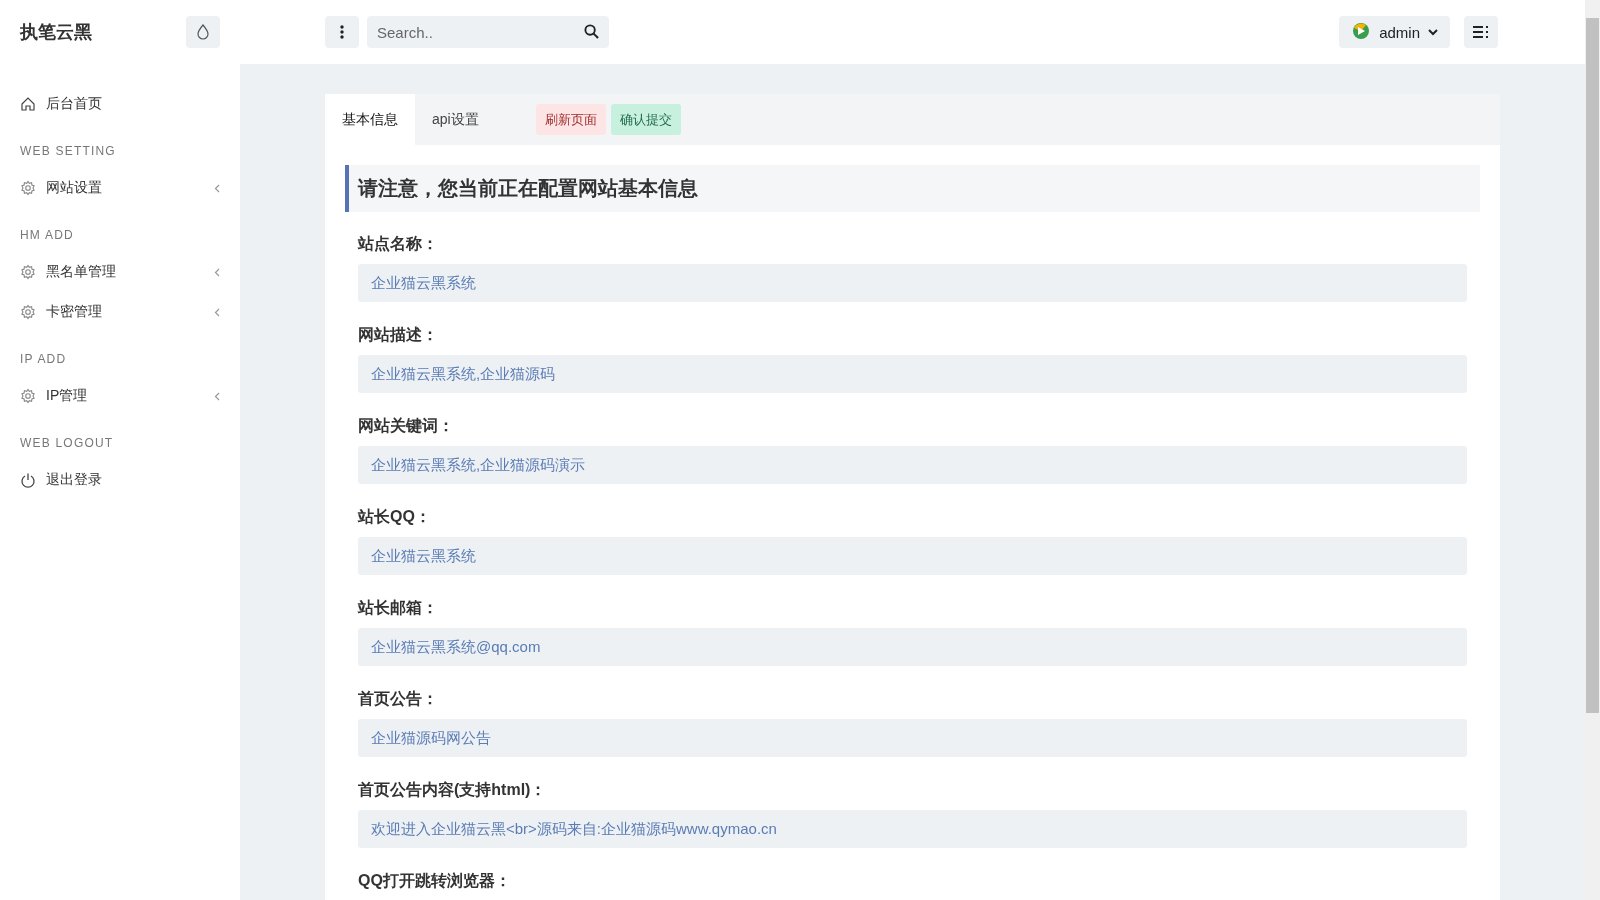  What do you see at coordinates (398, 699) in the screenshot?
I see `field-label: 首页公告：` at bounding box center [398, 699].